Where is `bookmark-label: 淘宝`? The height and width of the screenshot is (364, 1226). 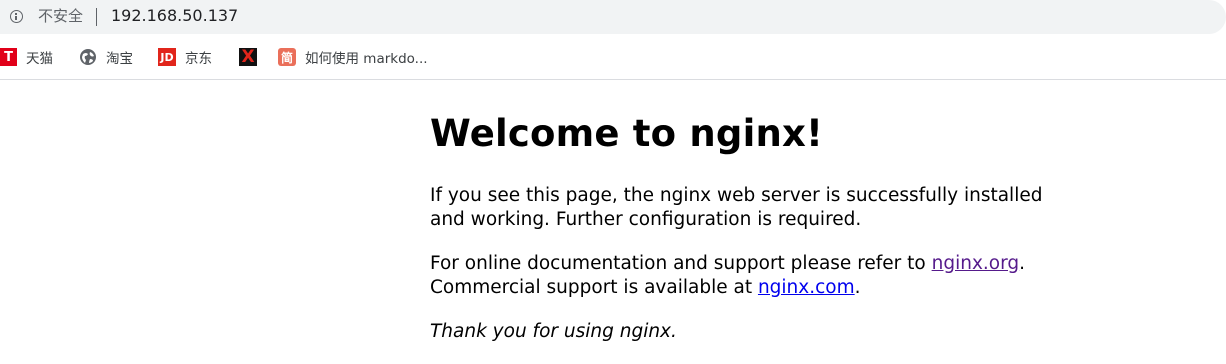 bookmark-label: 淘宝 is located at coordinates (119, 59).